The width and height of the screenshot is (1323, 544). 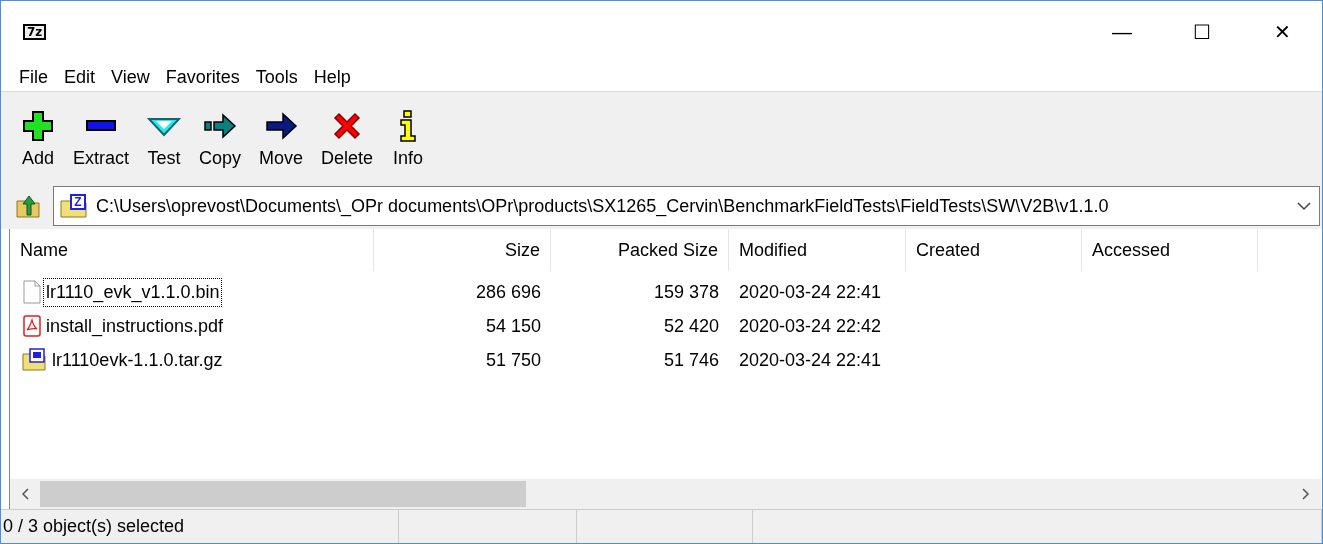 I want to click on column-header: Name, so click(x=192, y=250).